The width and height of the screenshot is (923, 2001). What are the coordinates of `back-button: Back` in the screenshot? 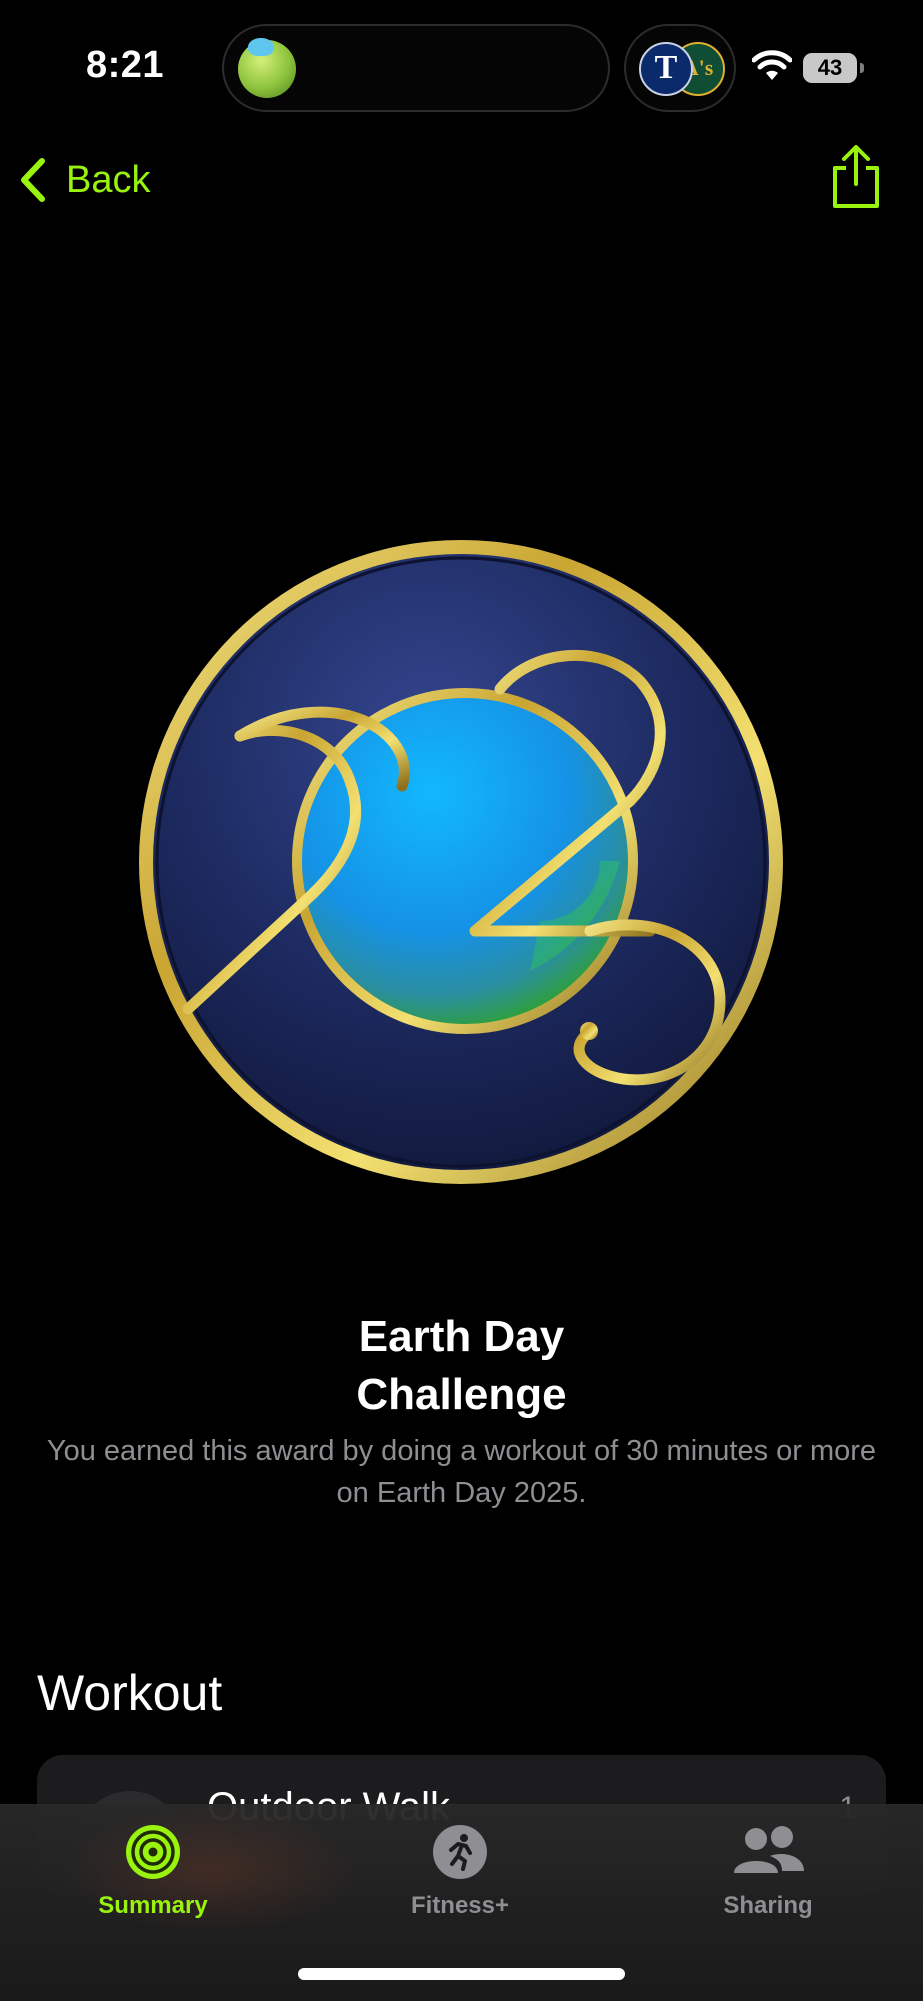 It's located at (84, 180).